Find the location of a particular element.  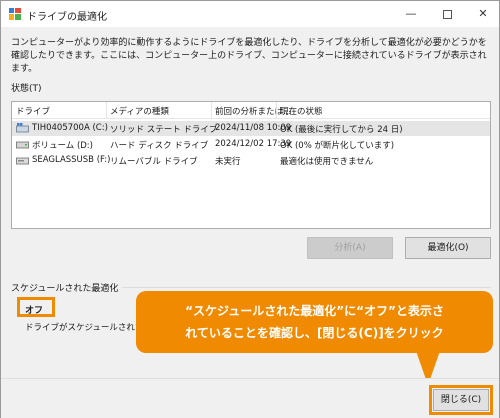

windows-drive-icon is located at coordinates (22, 128).